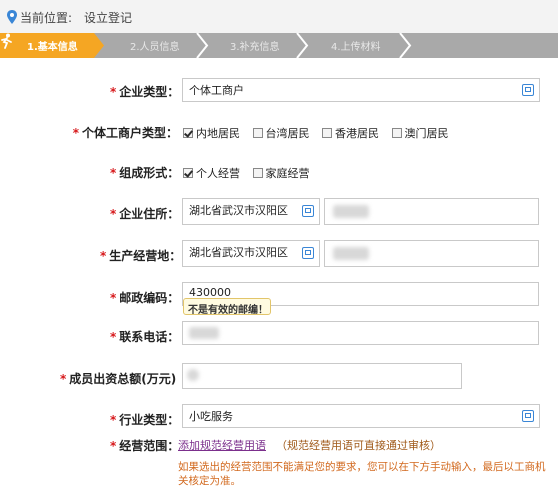 Image resolution: width=558 pixels, height=488 pixels. What do you see at coordinates (361, 416) in the screenshot?
I see `industry-select: 小吃服务` at bounding box center [361, 416].